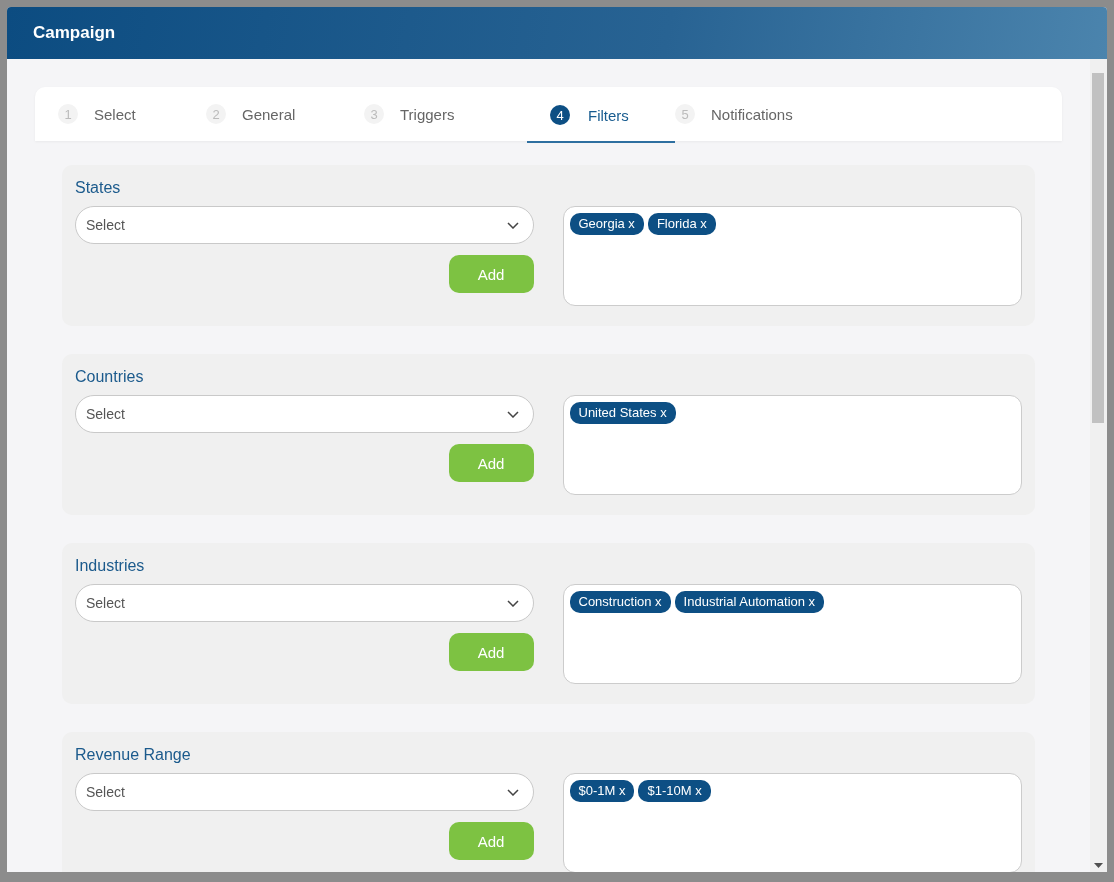  I want to click on filter-title: Revenue Range, so click(133, 755).